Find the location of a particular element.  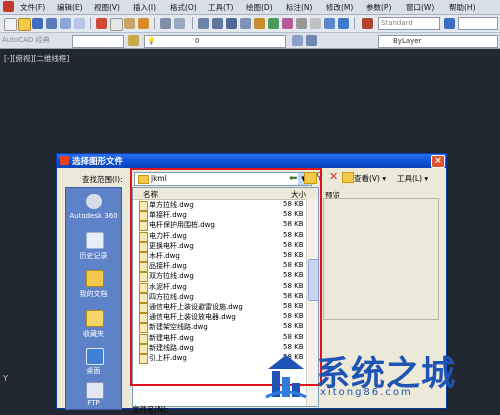

tools-menu-button: 工具(L) ▾ is located at coordinates (412, 178).